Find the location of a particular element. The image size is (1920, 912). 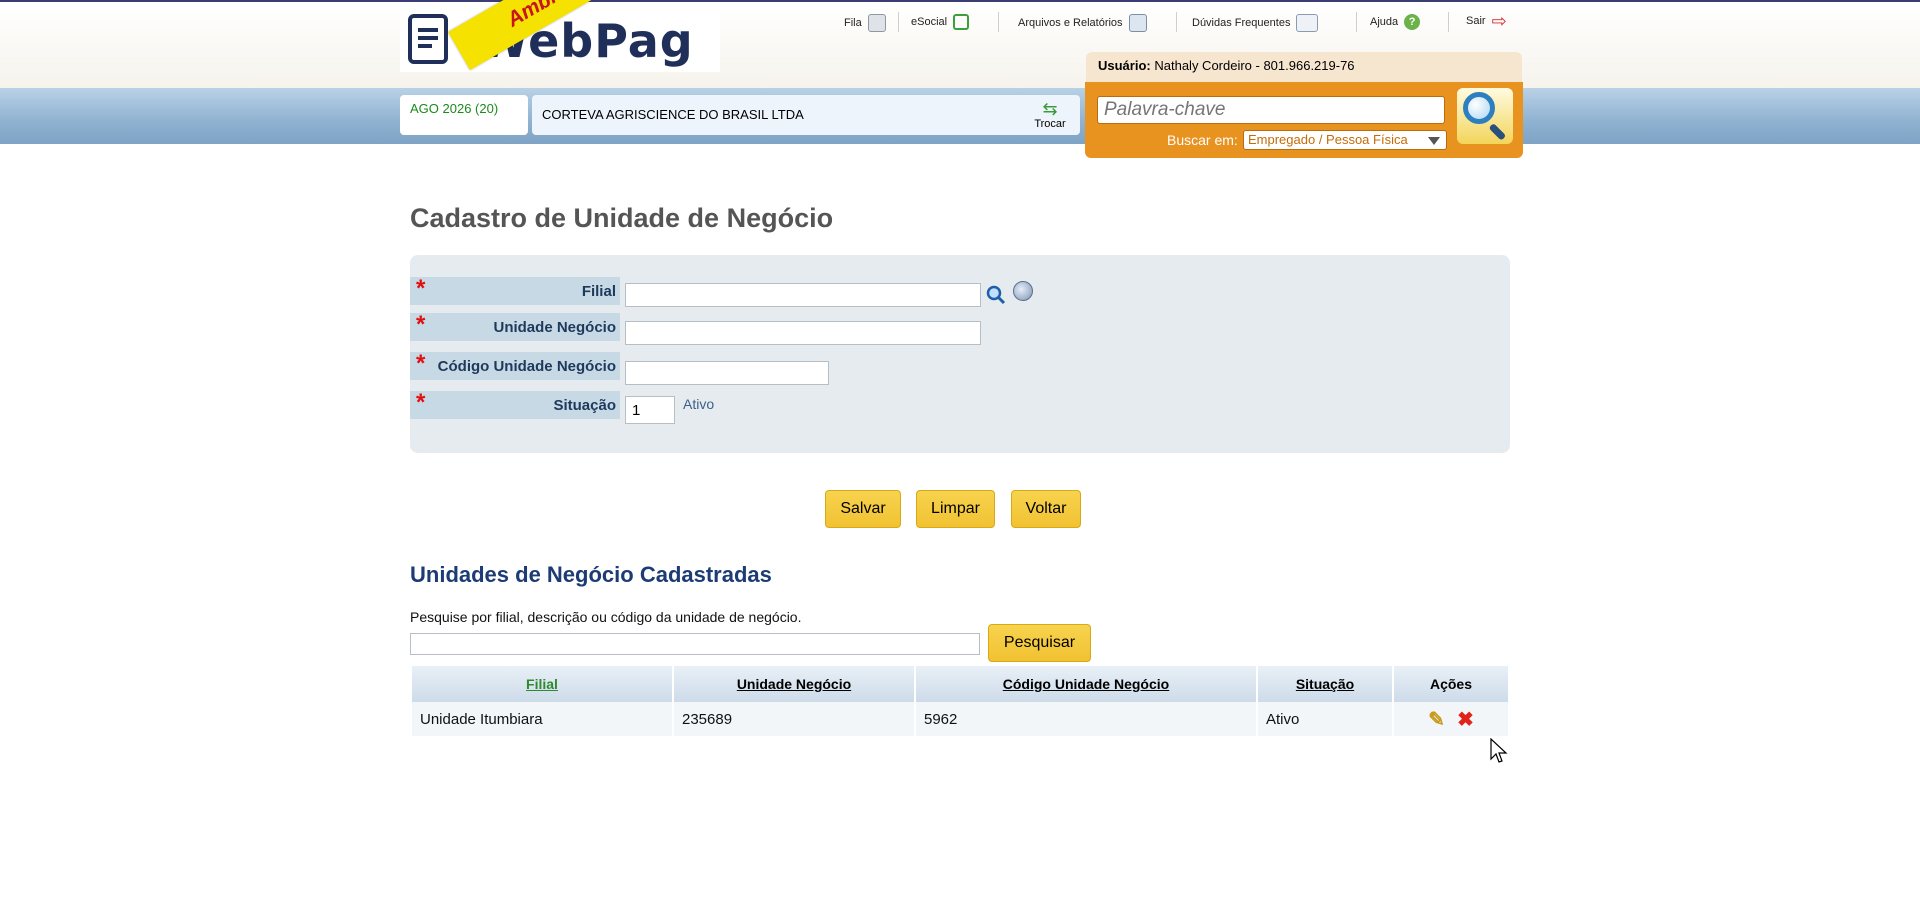

user-label: Usuário: is located at coordinates (1124, 65).